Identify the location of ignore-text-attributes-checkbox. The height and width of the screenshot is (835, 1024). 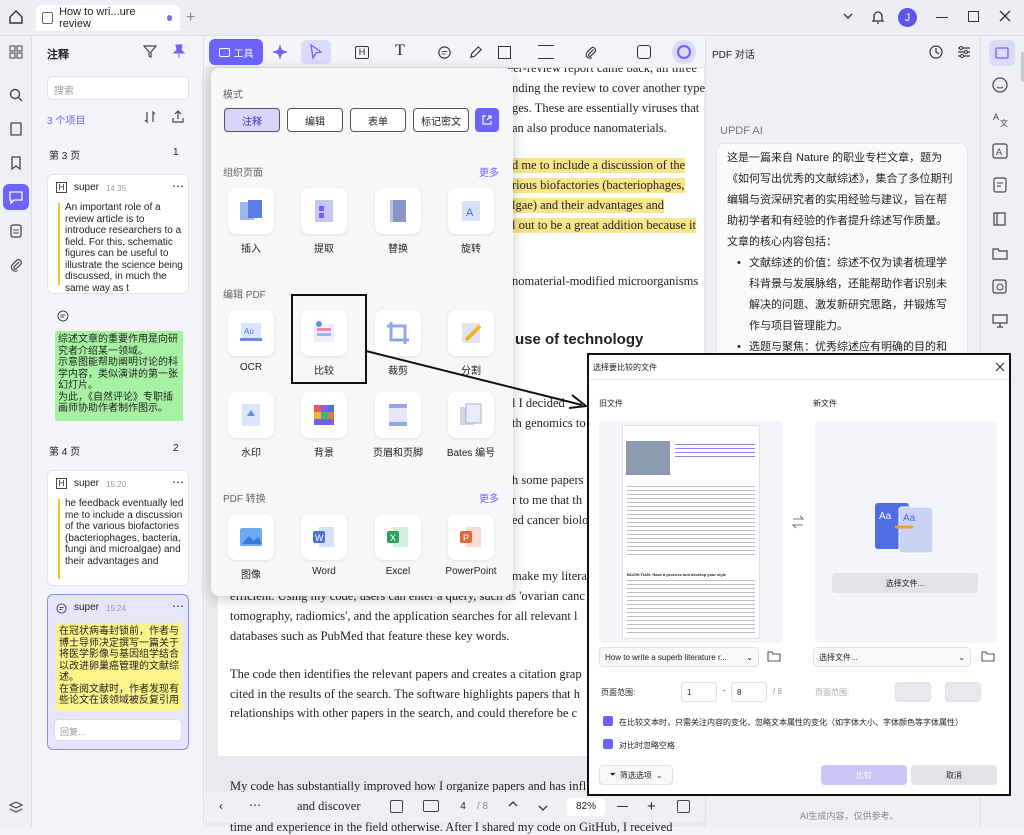
(608, 721).